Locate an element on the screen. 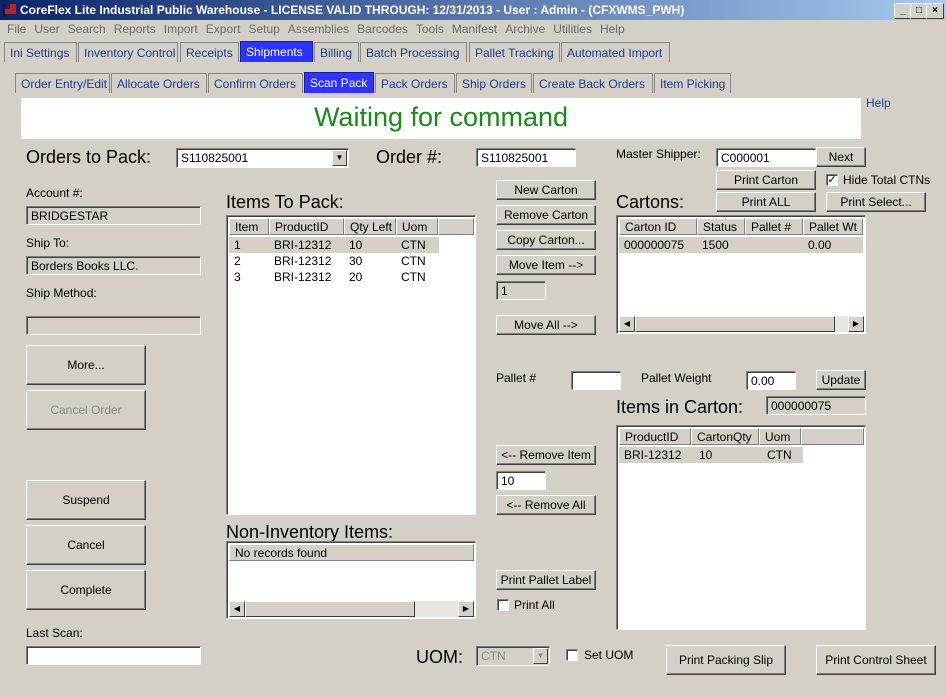 This screenshot has width=946, height=697. pallet-number-input is located at coordinates (596, 380).